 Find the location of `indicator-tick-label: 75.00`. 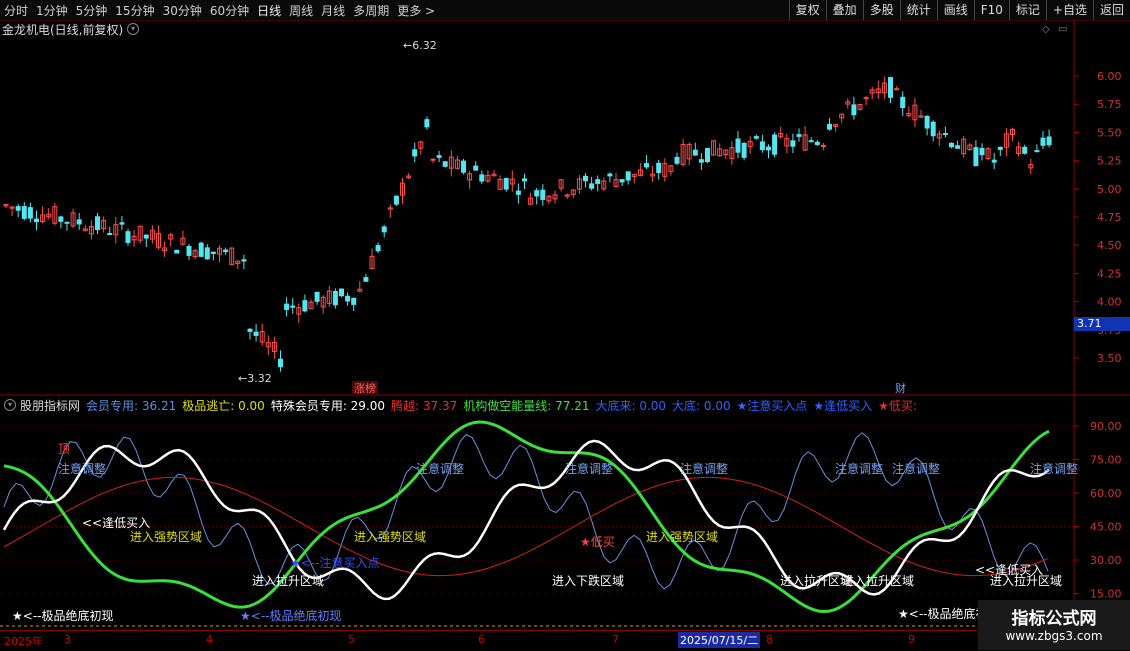

indicator-tick-label: 75.00 is located at coordinates (1106, 460).